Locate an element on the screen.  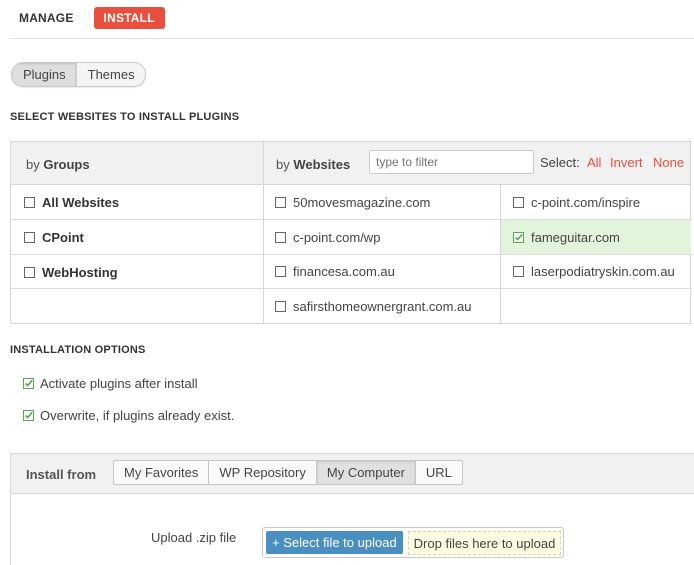
group-item: CPoint is located at coordinates (54, 237).